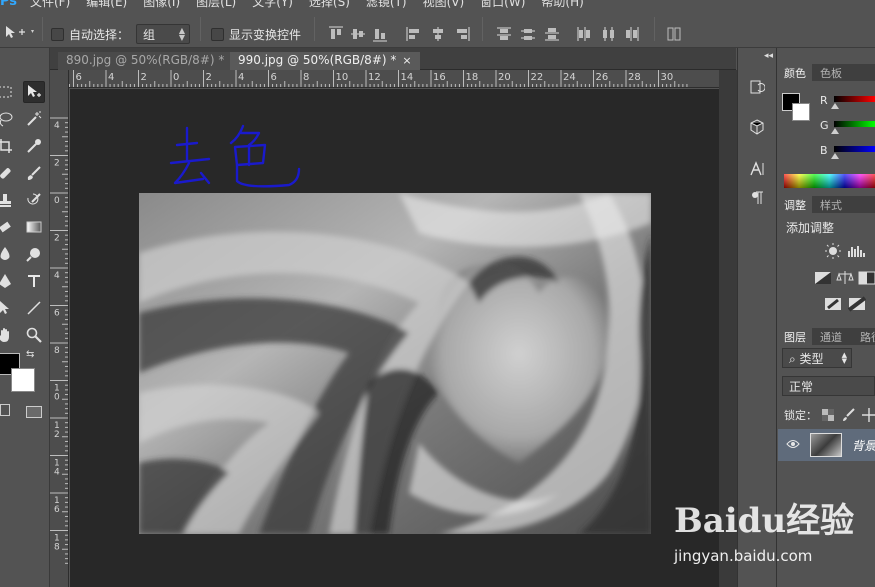 This screenshot has height=587, width=875. What do you see at coordinates (34, 227) in the screenshot?
I see `gradient-tool` at bounding box center [34, 227].